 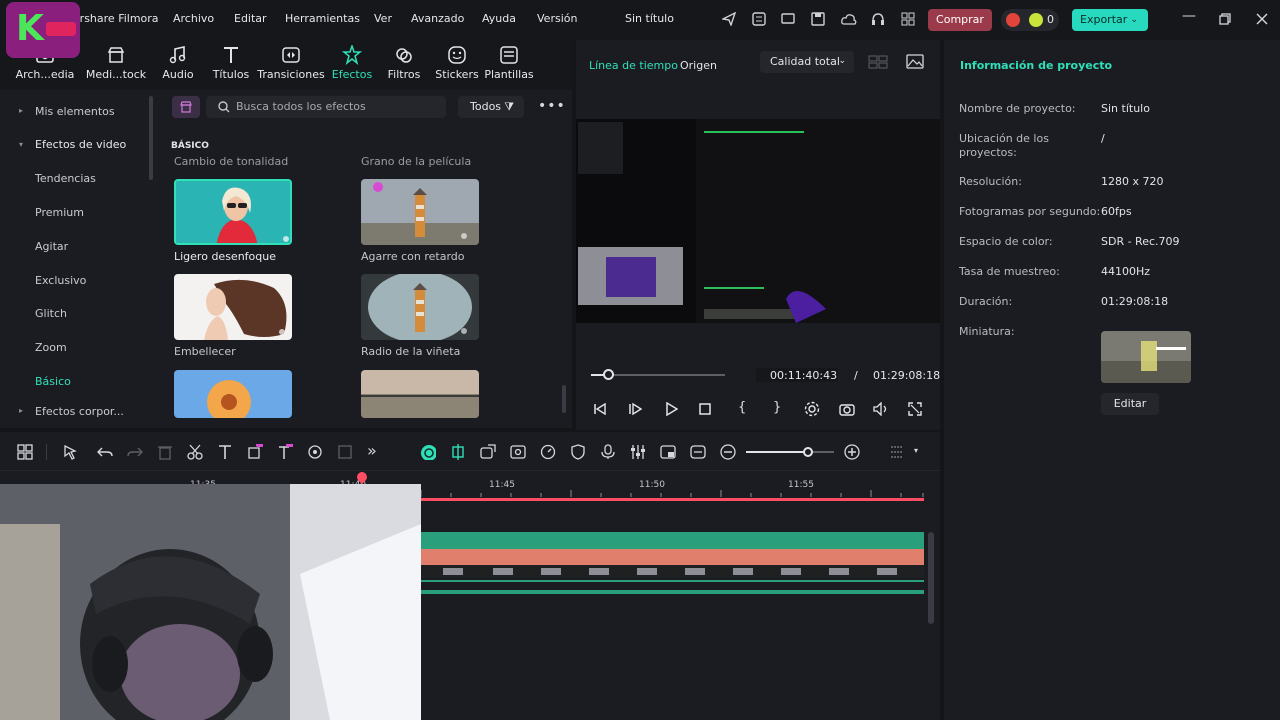 What do you see at coordinates (635, 409) in the screenshot?
I see `next-frame-icon` at bounding box center [635, 409].